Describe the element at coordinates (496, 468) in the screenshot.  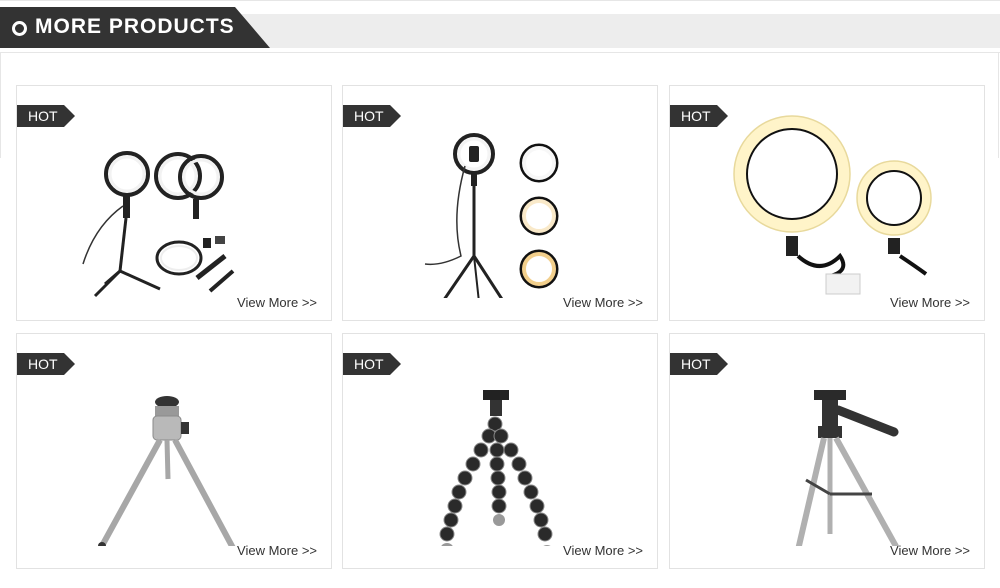
I see `flexible-octopus-tripod-image` at that location.